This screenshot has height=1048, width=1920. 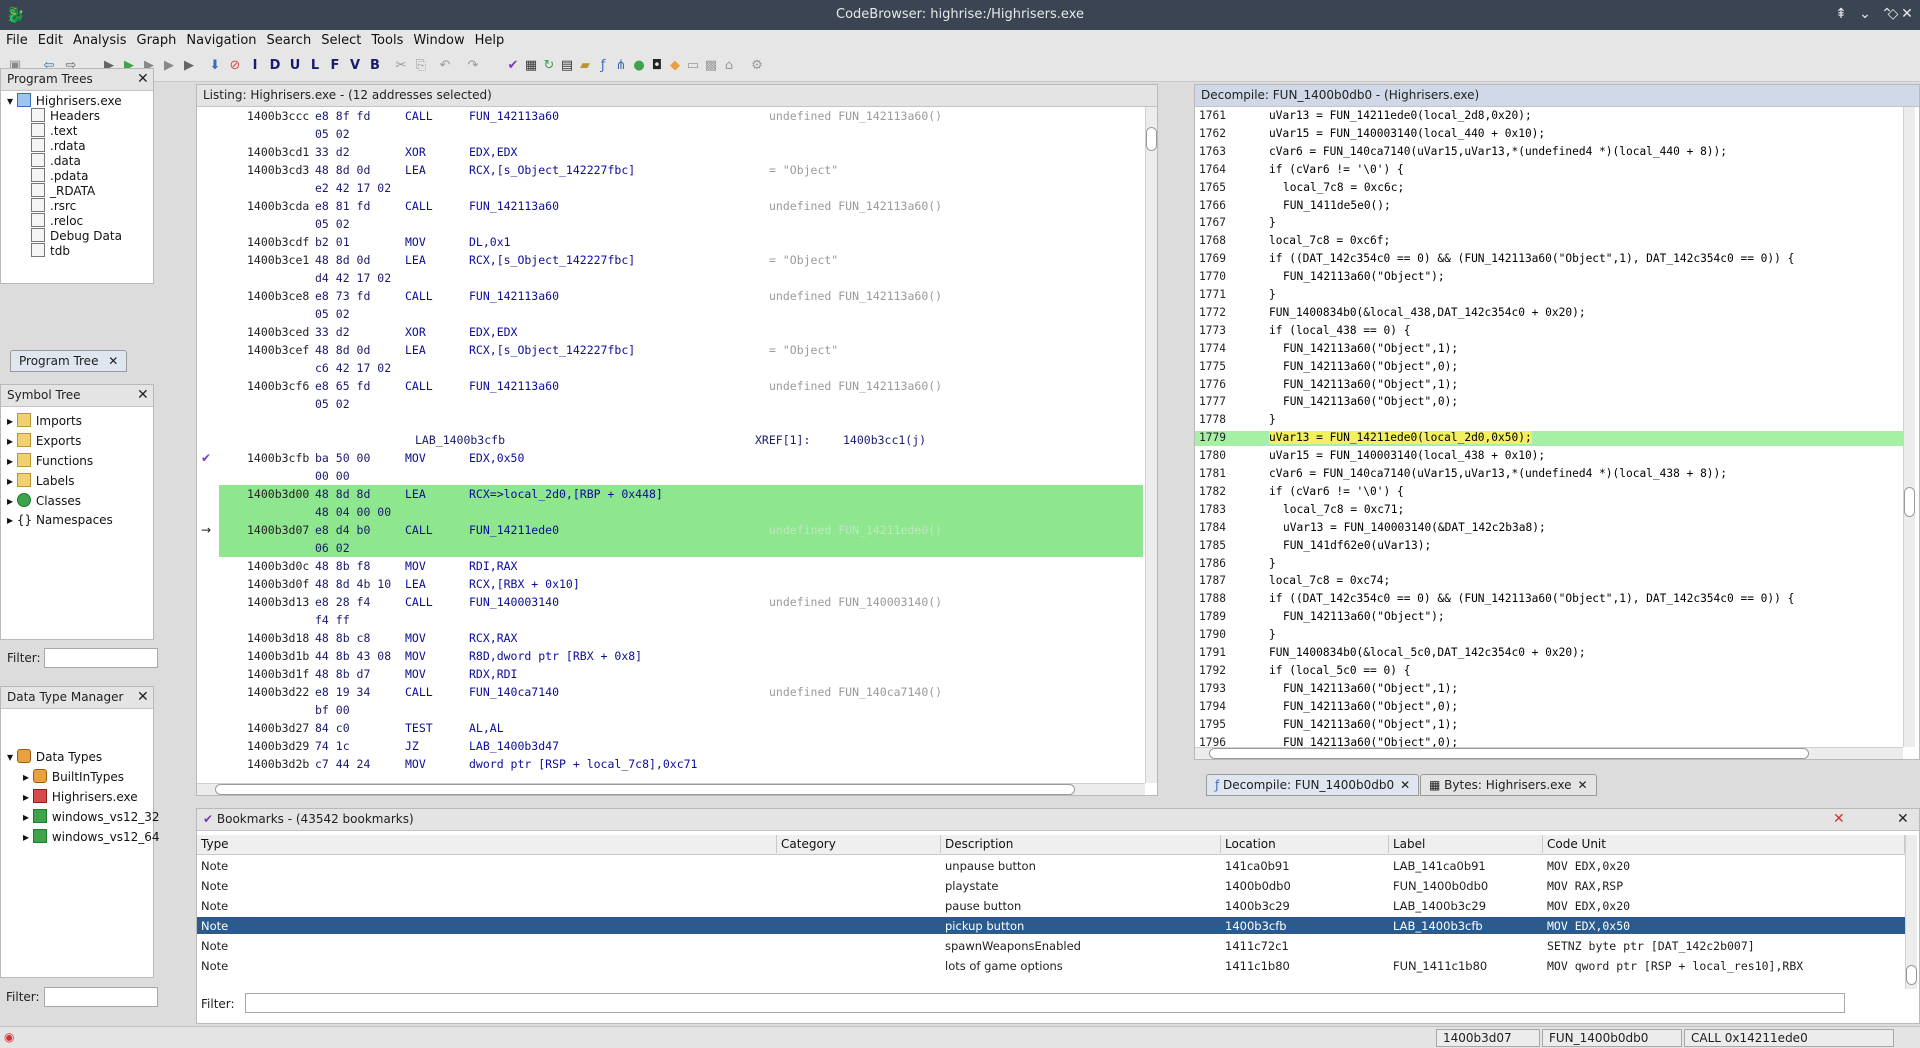 I want to click on decompile-line: 1783 local_7c8 = 0xc71;, so click(x=1549, y=510).